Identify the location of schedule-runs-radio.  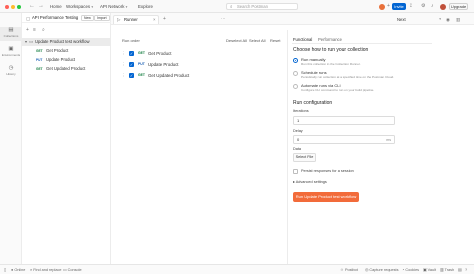
(295, 73).